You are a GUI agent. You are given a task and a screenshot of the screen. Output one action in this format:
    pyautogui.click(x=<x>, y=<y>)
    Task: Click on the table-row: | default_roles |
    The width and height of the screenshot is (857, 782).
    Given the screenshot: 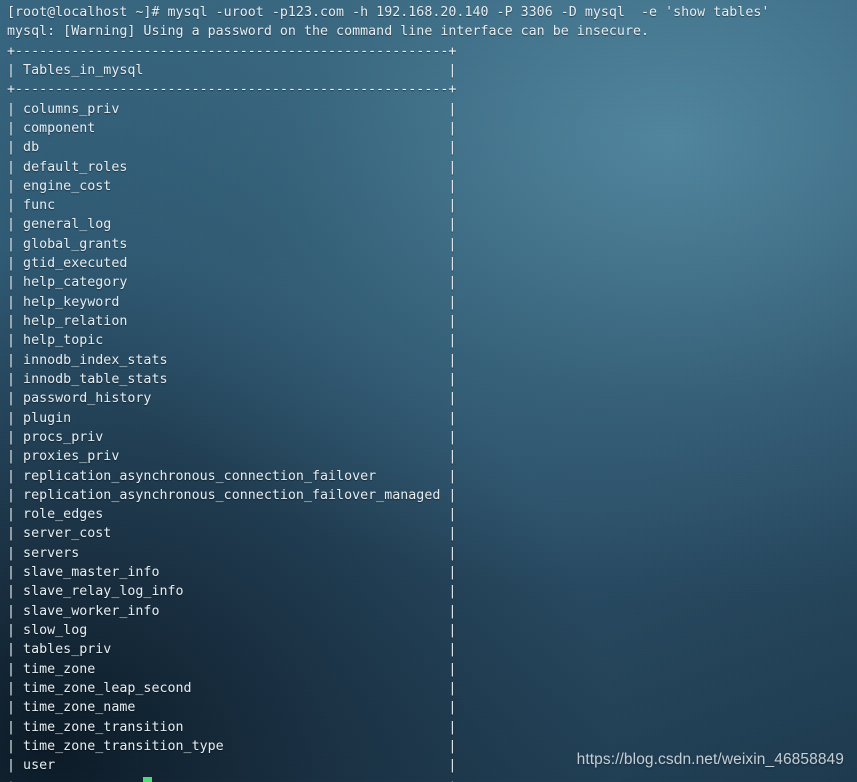 What is the action you would take?
    pyautogui.click(x=232, y=167)
    